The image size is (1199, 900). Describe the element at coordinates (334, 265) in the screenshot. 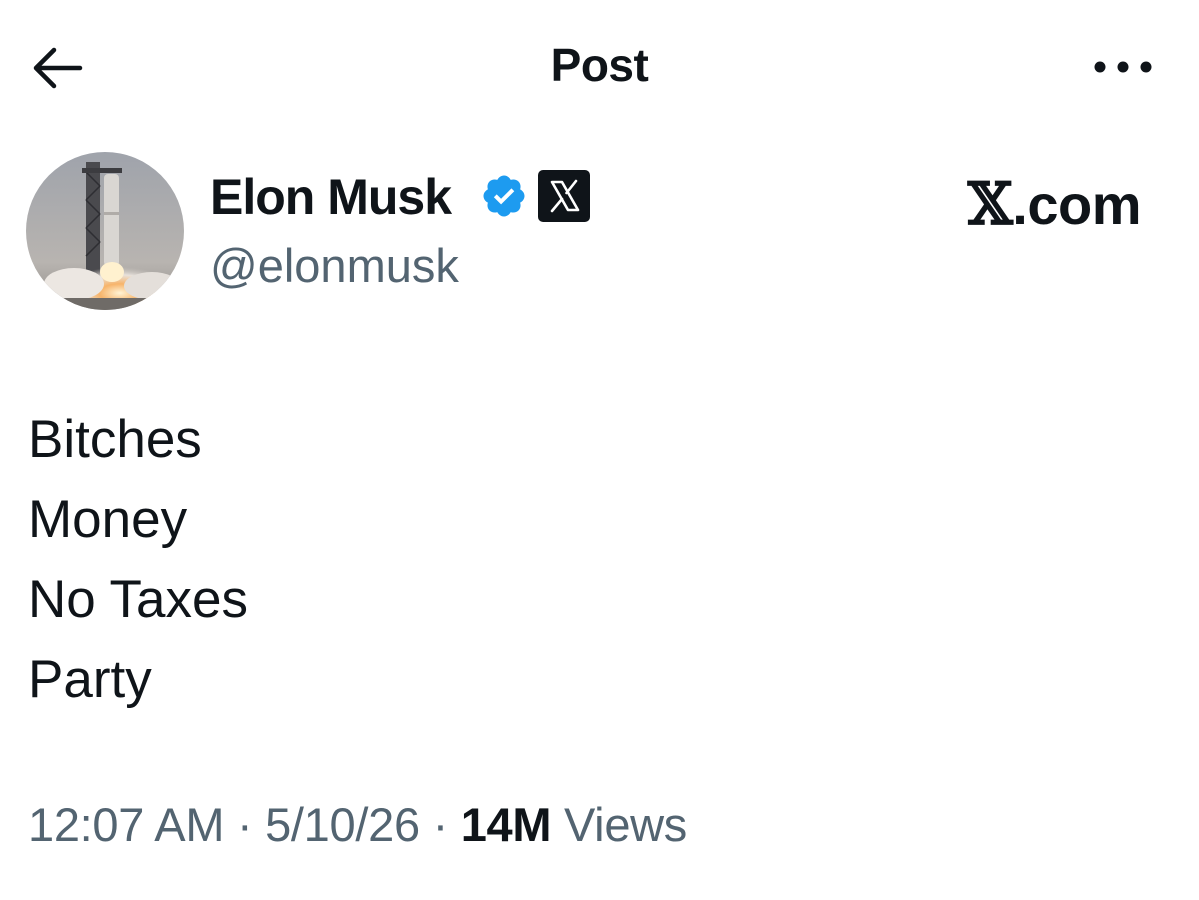

I see `author-handle: @elonmusk` at that location.